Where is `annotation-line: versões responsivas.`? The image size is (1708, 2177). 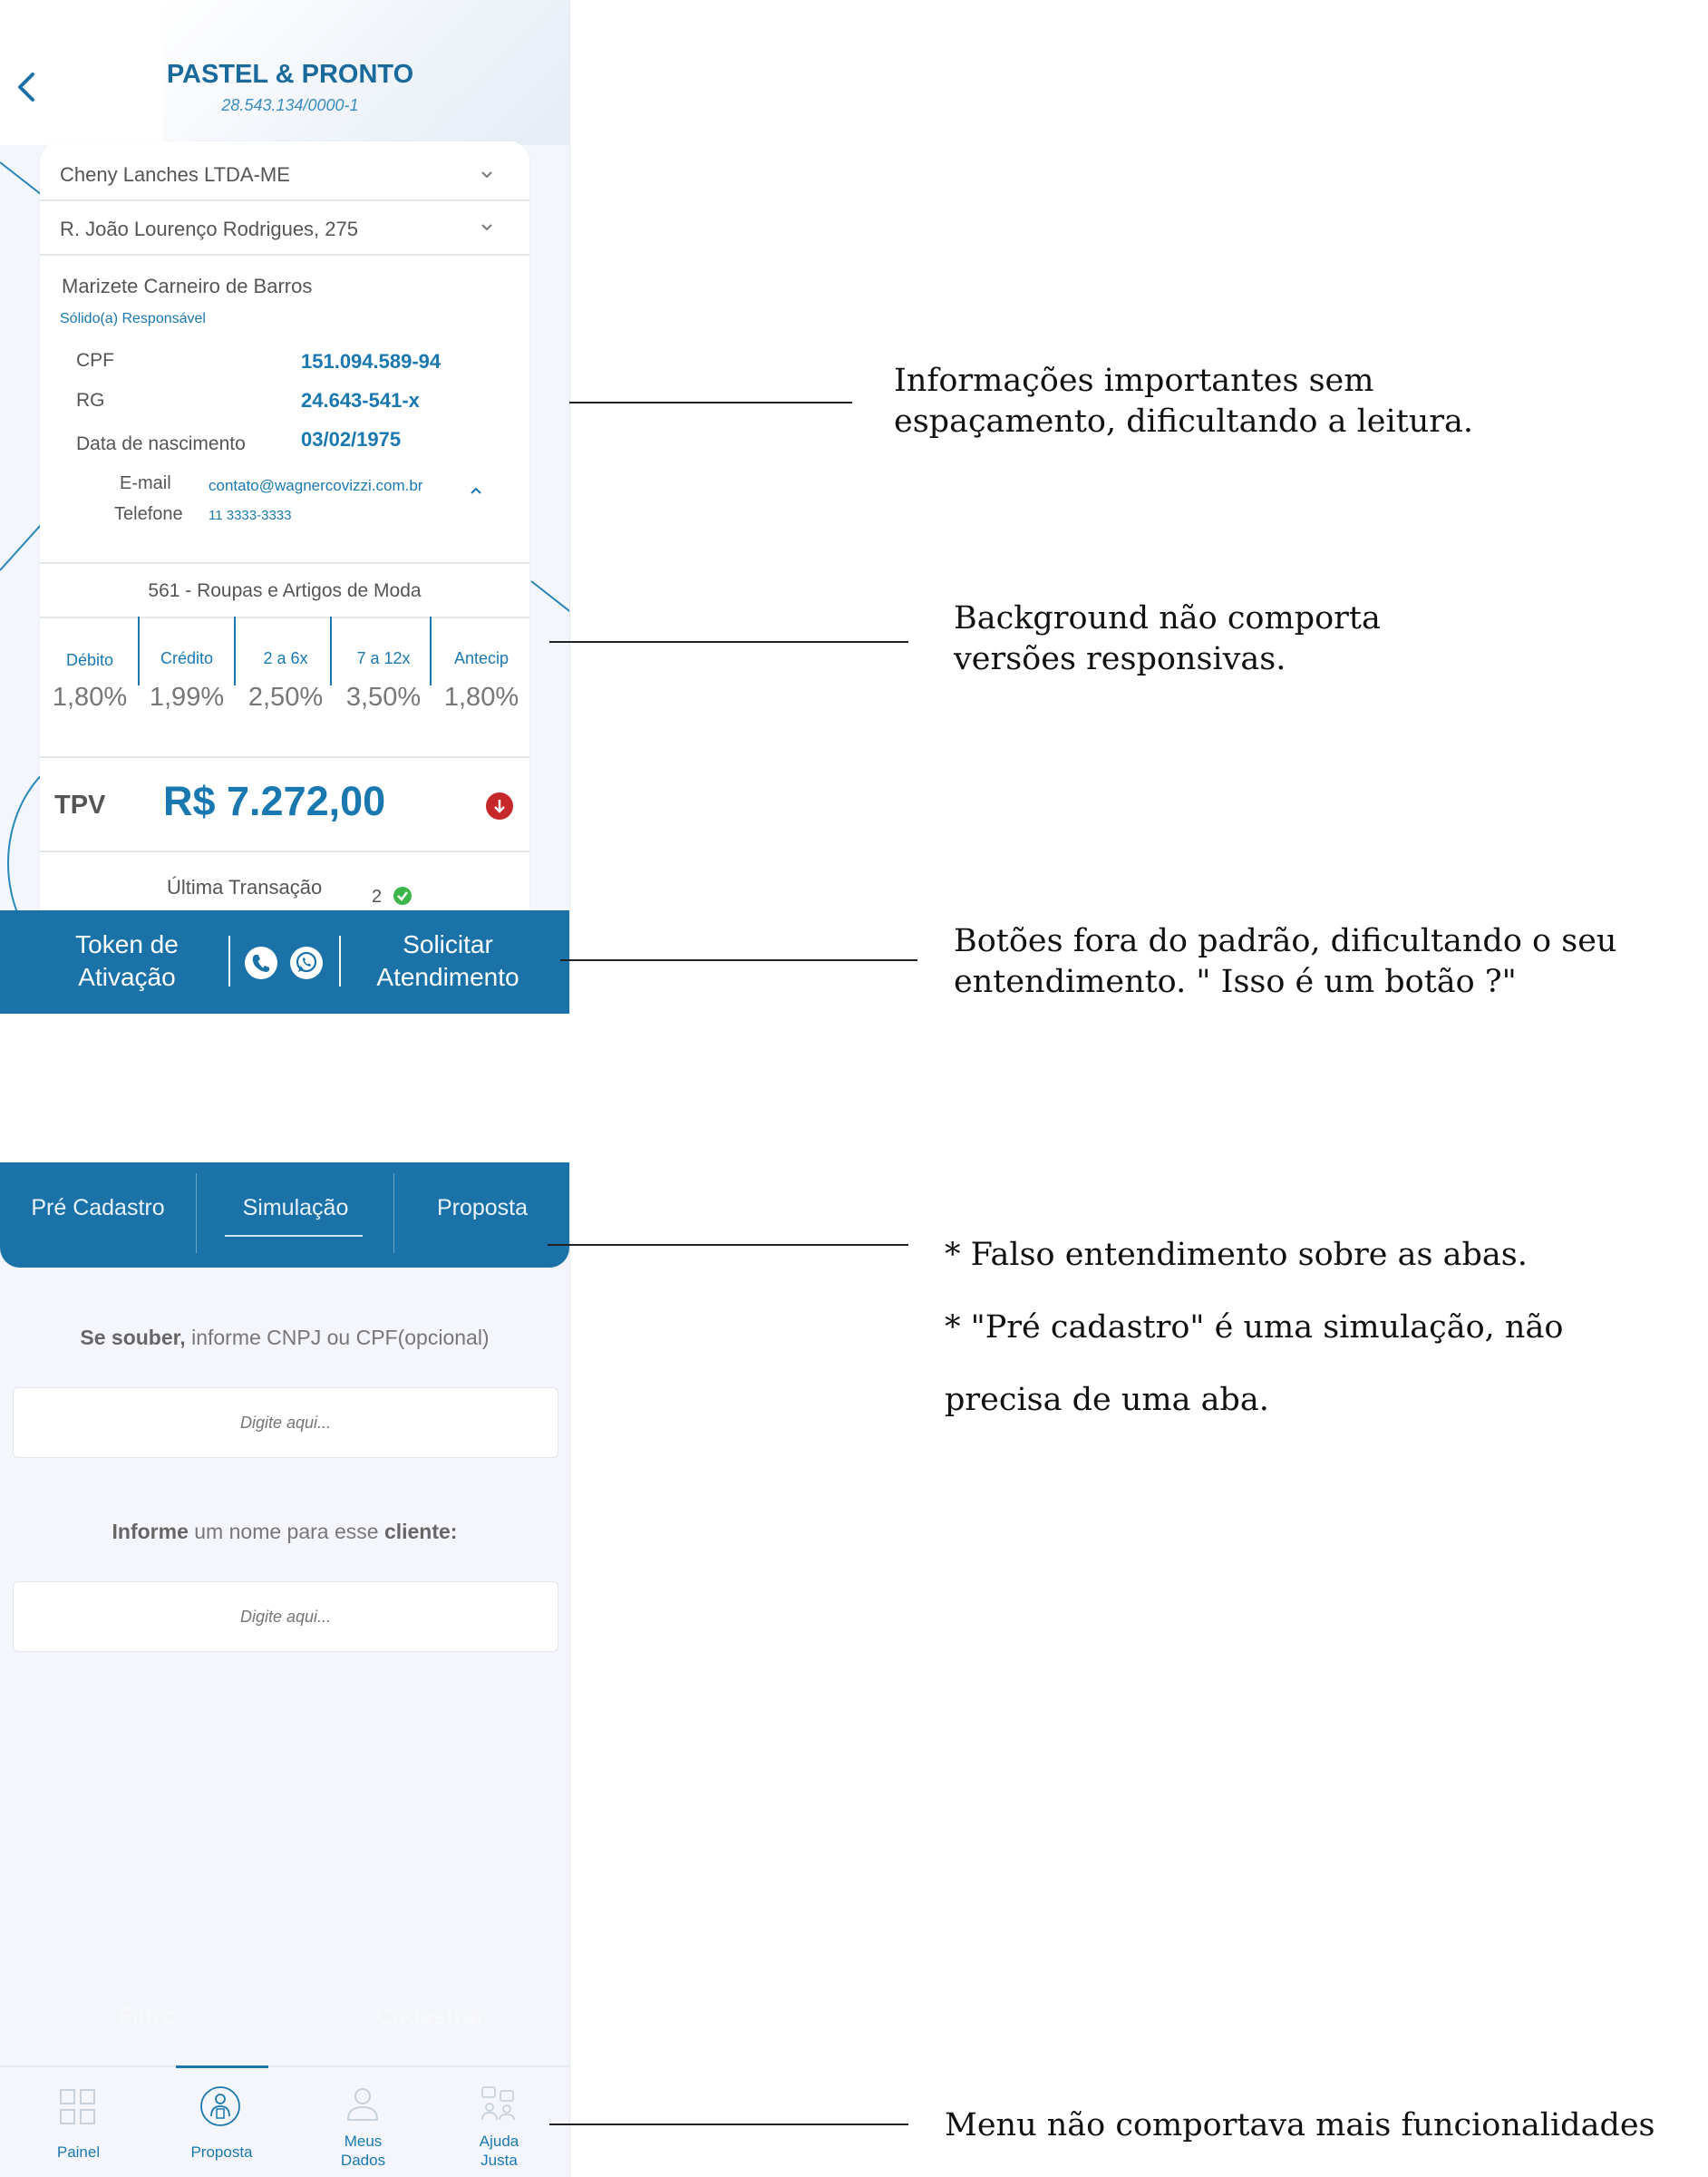
annotation-line: versões responsivas. is located at coordinates (1120, 659).